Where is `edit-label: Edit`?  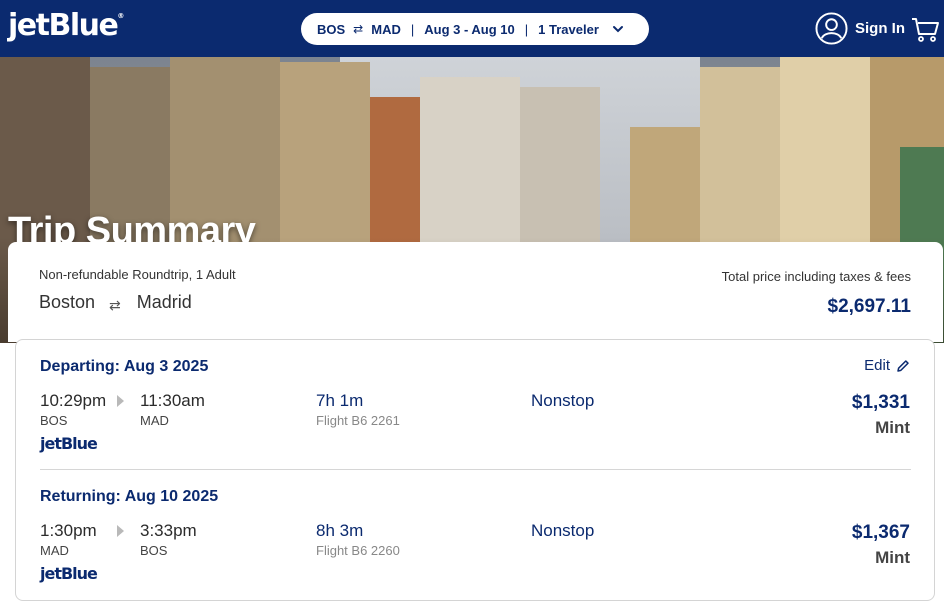
edit-label: Edit is located at coordinates (877, 365).